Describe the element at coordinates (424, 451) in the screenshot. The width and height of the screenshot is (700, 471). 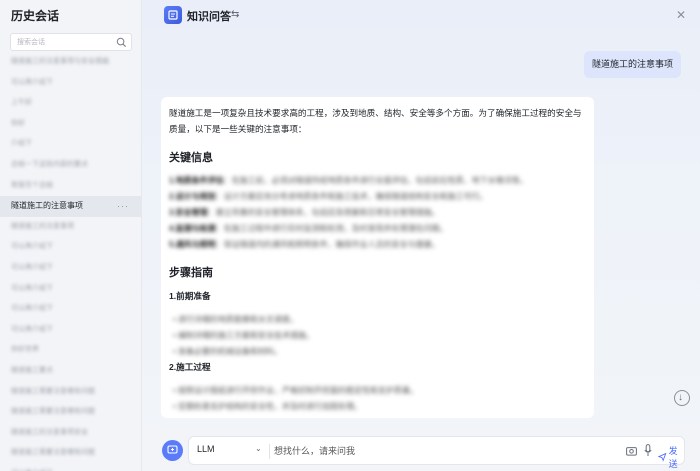
I see `message-input` at that location.